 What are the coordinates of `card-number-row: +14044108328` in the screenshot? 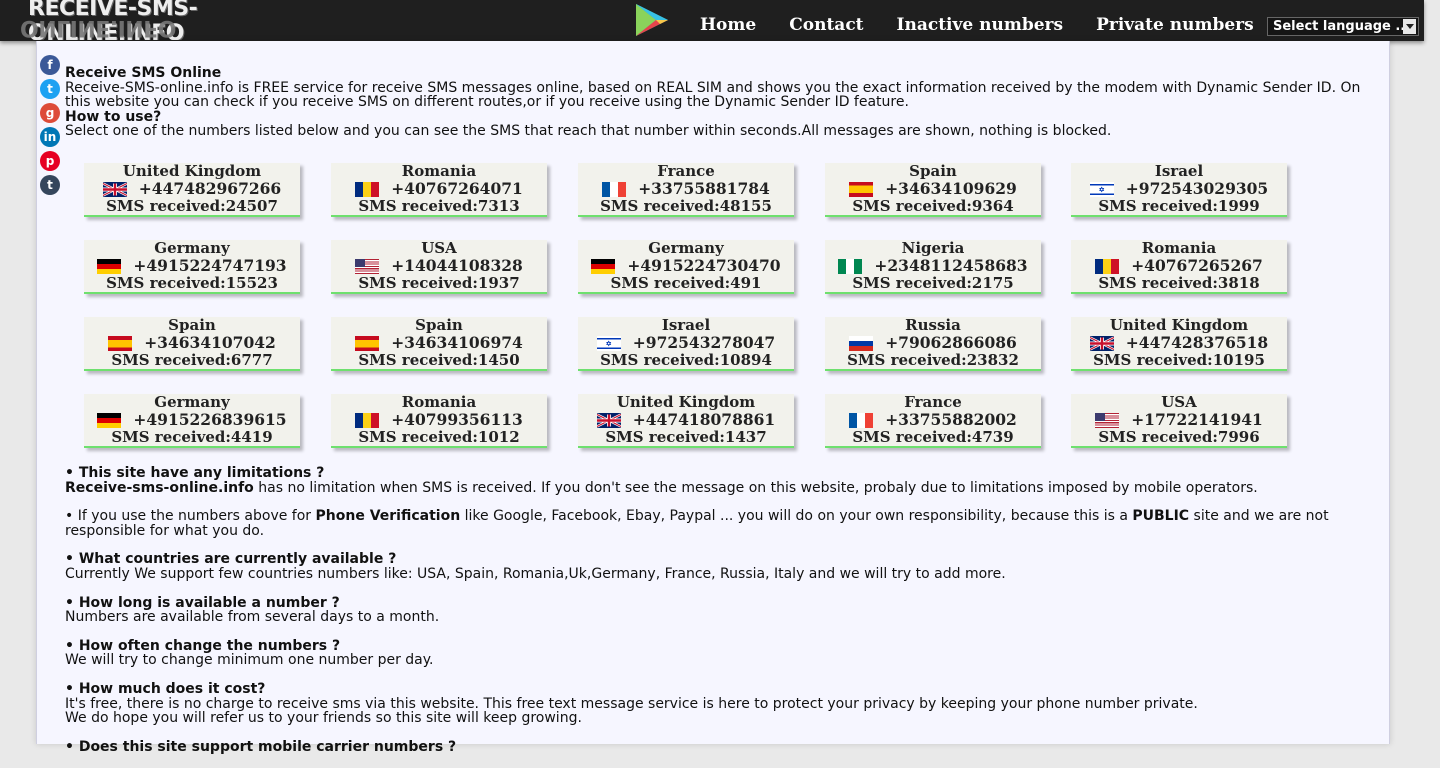 It's located at (439, 266).